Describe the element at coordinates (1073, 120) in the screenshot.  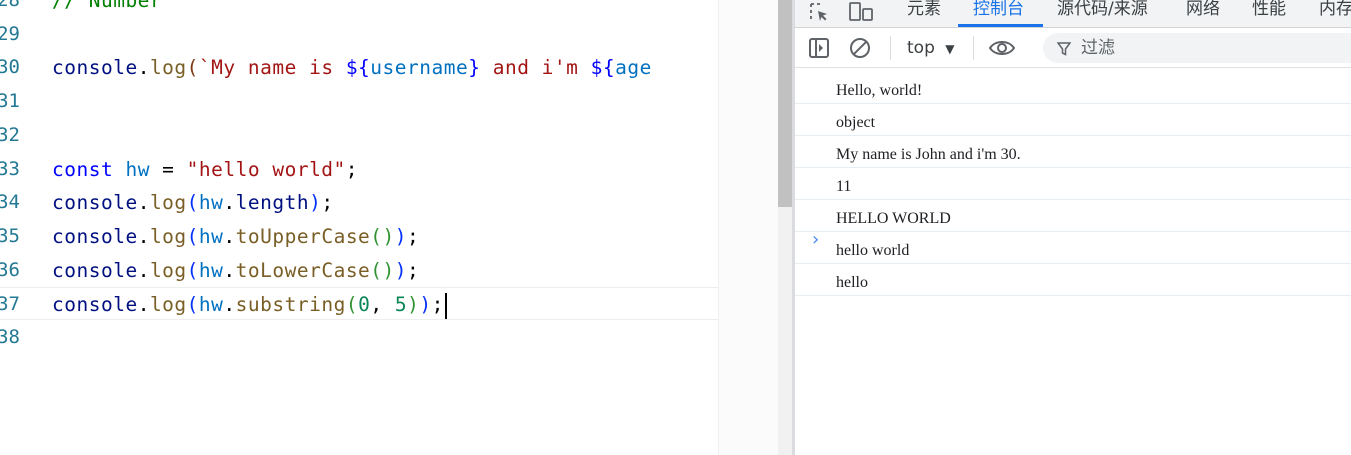
I see `console-message: object` at that location.